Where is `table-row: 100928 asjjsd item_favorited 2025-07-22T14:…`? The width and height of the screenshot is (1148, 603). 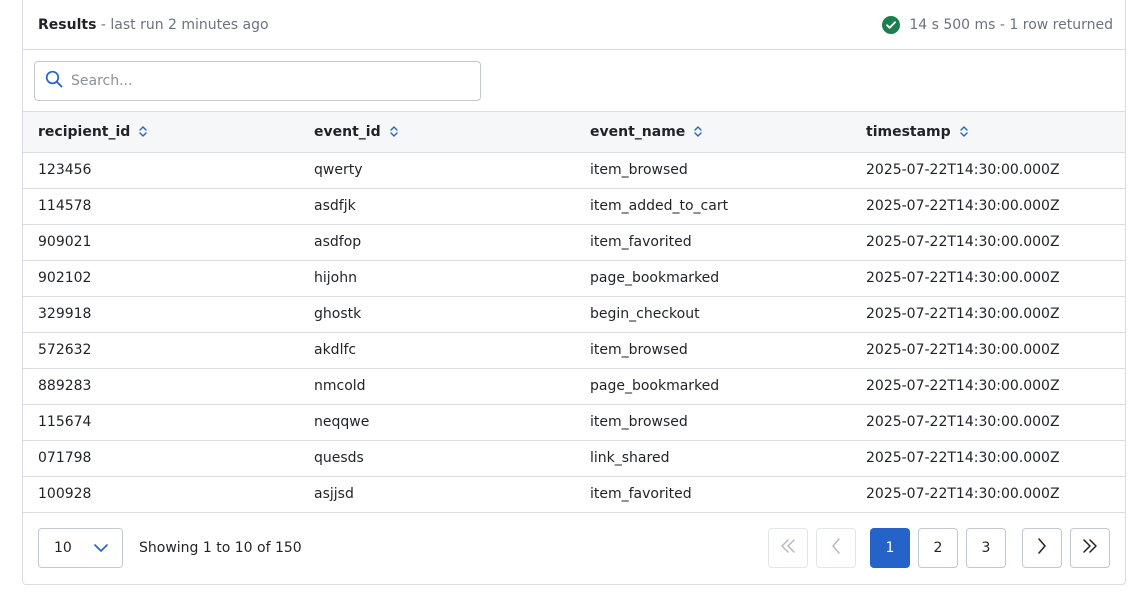
table-row: 100928 asjjsd item_favorited 2025-07-22T14:… is located at coordinates (574, 494).